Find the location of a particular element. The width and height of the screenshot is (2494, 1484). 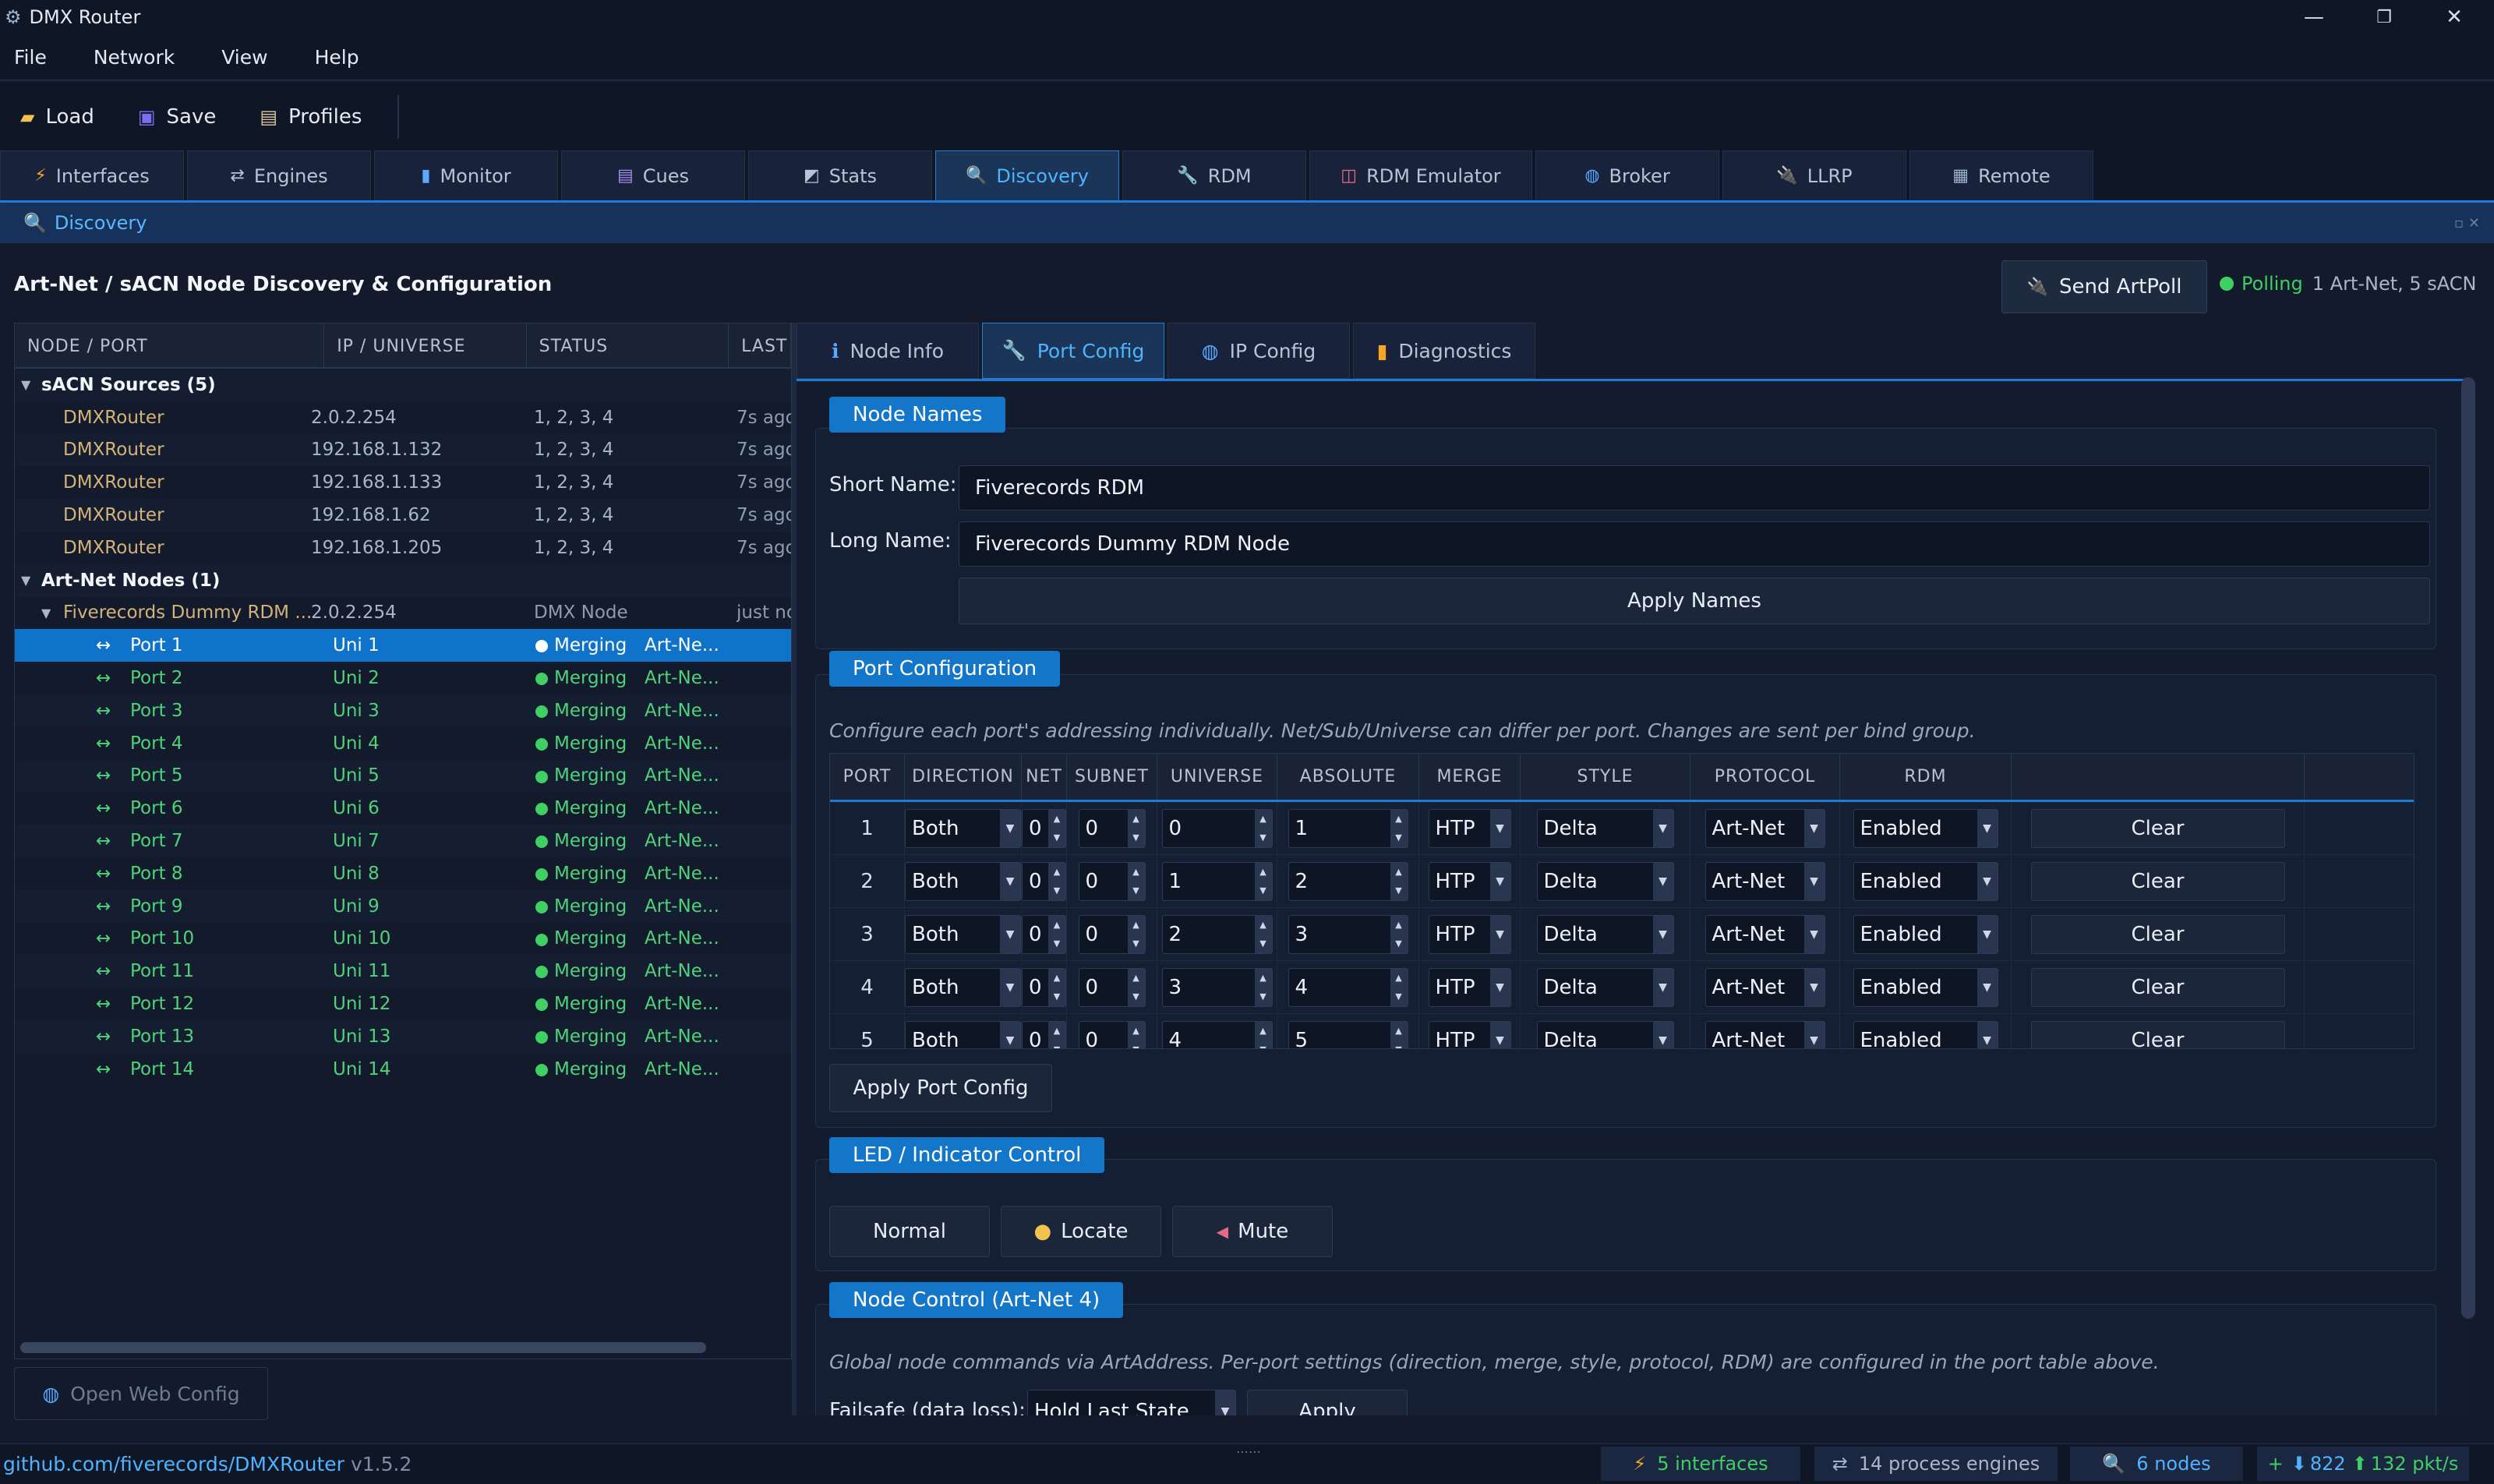

profiles-button: ▤ Profiles is located at coordinates (311, 117).